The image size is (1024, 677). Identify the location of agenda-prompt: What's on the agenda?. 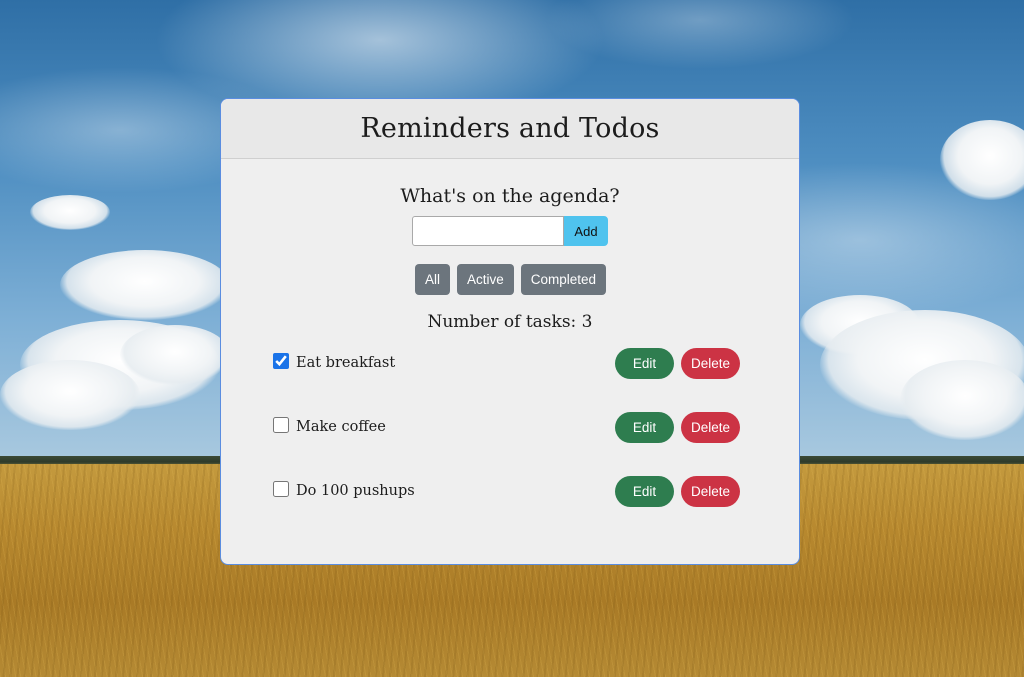
(510, 196).